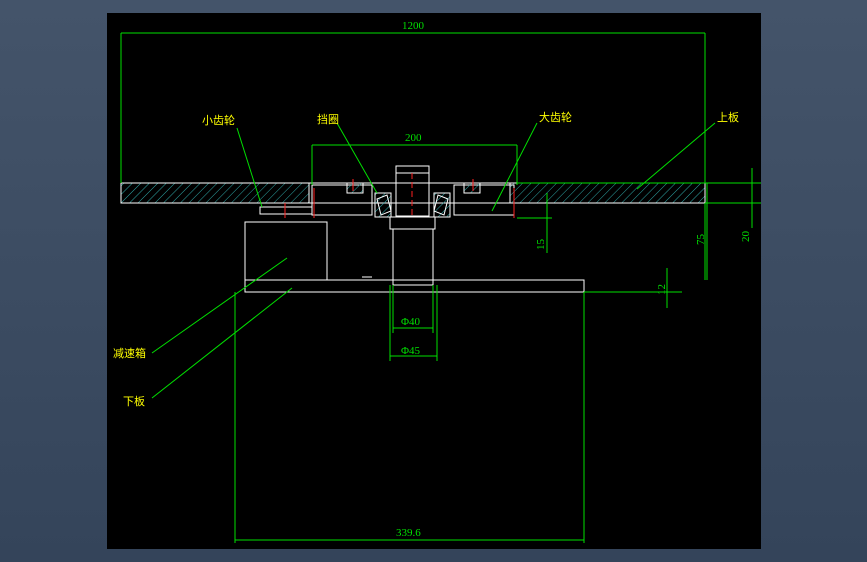  Describe the element at coordinates (414, 286) in the screenshot. I see `lower-plate` at that location.